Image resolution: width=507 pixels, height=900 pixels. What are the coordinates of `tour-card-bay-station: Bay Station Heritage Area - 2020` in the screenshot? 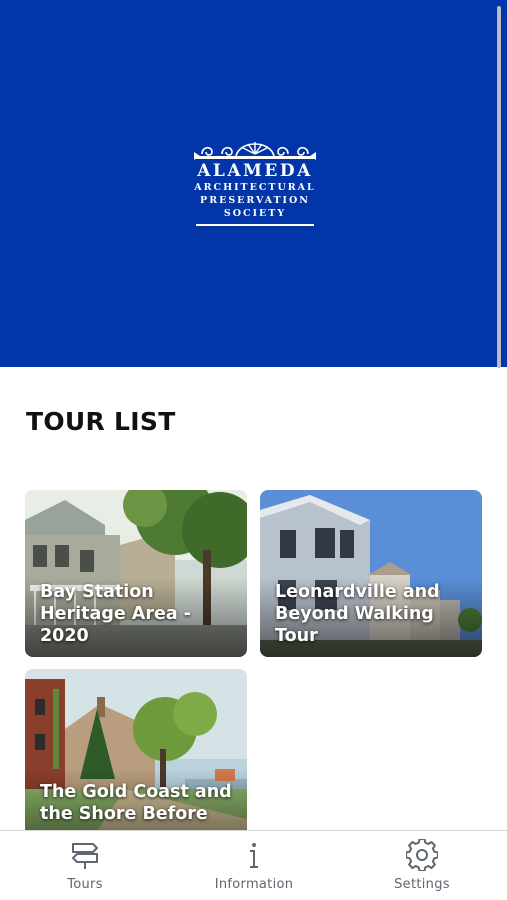 It's located at (136, 573).